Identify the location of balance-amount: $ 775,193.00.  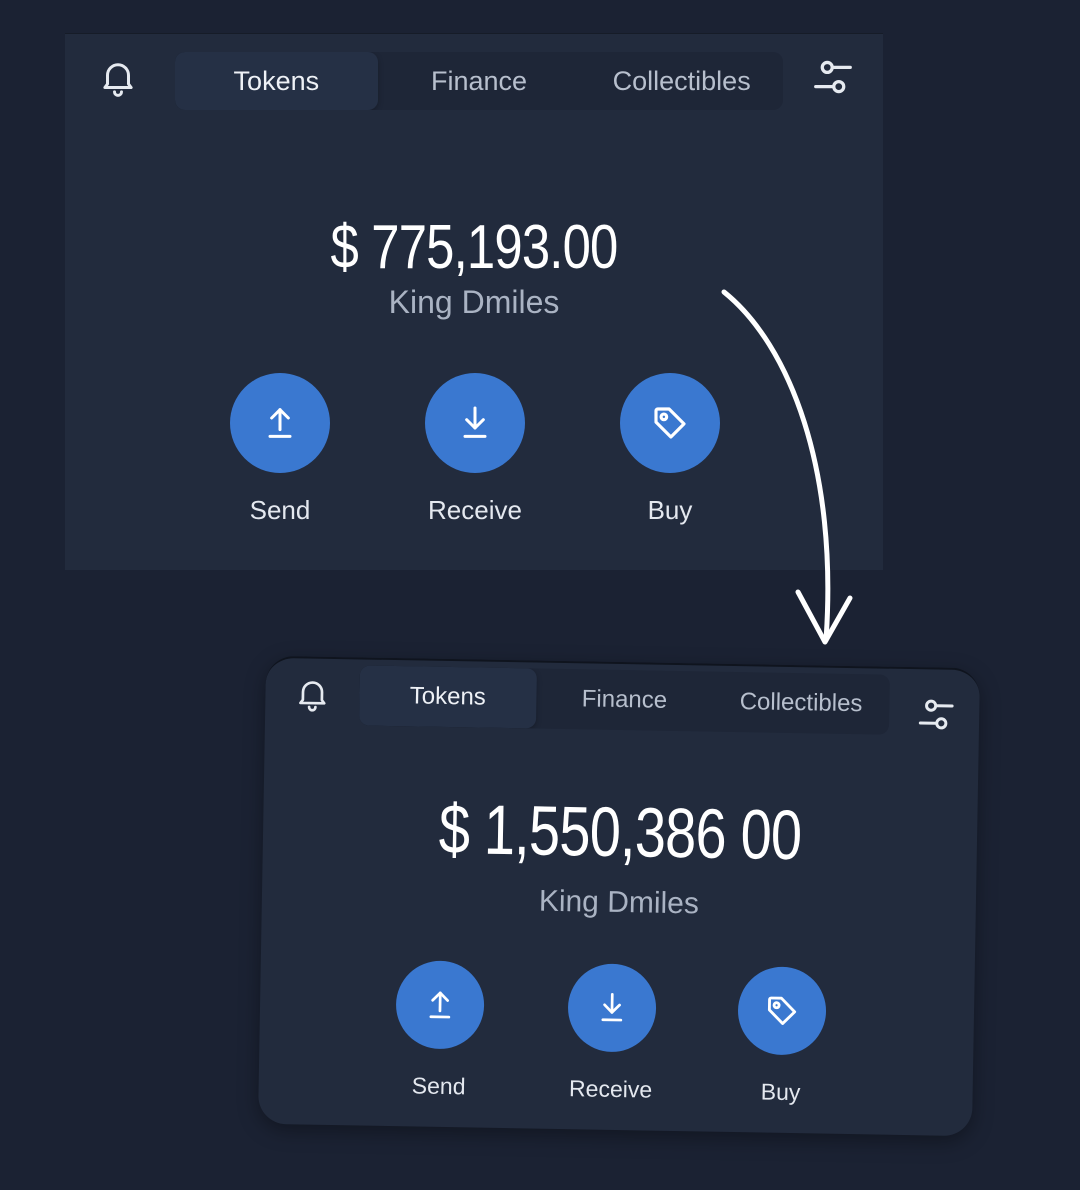
(474, 247).